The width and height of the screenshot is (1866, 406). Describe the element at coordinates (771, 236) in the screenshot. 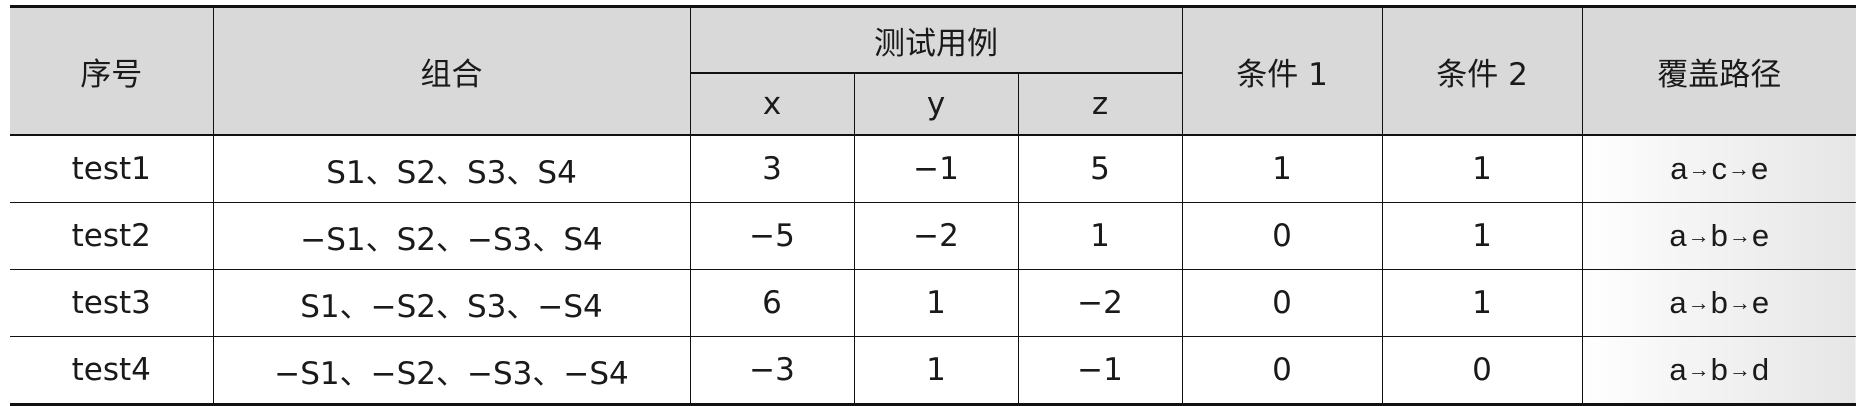

I see `cell-x: −5` at that location.